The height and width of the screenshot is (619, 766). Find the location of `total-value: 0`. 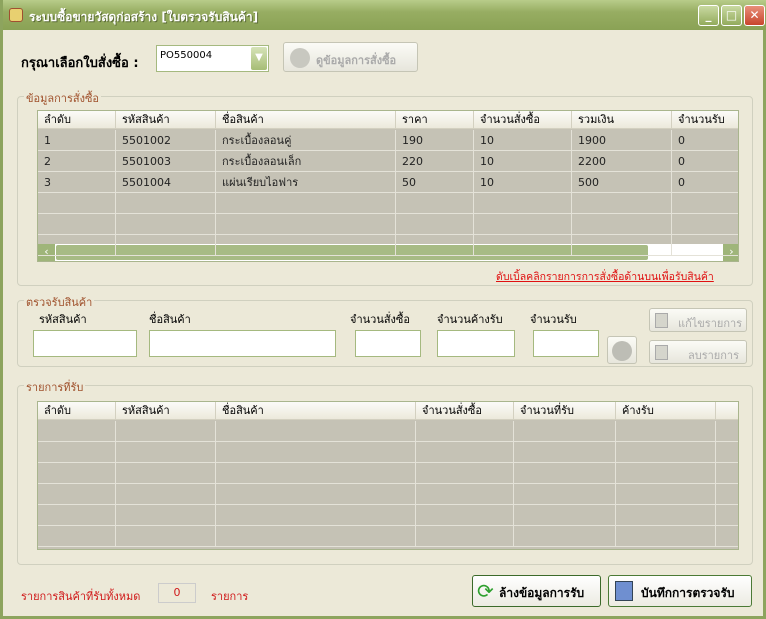

total-value: 0 is located at coordinates (177, 593).